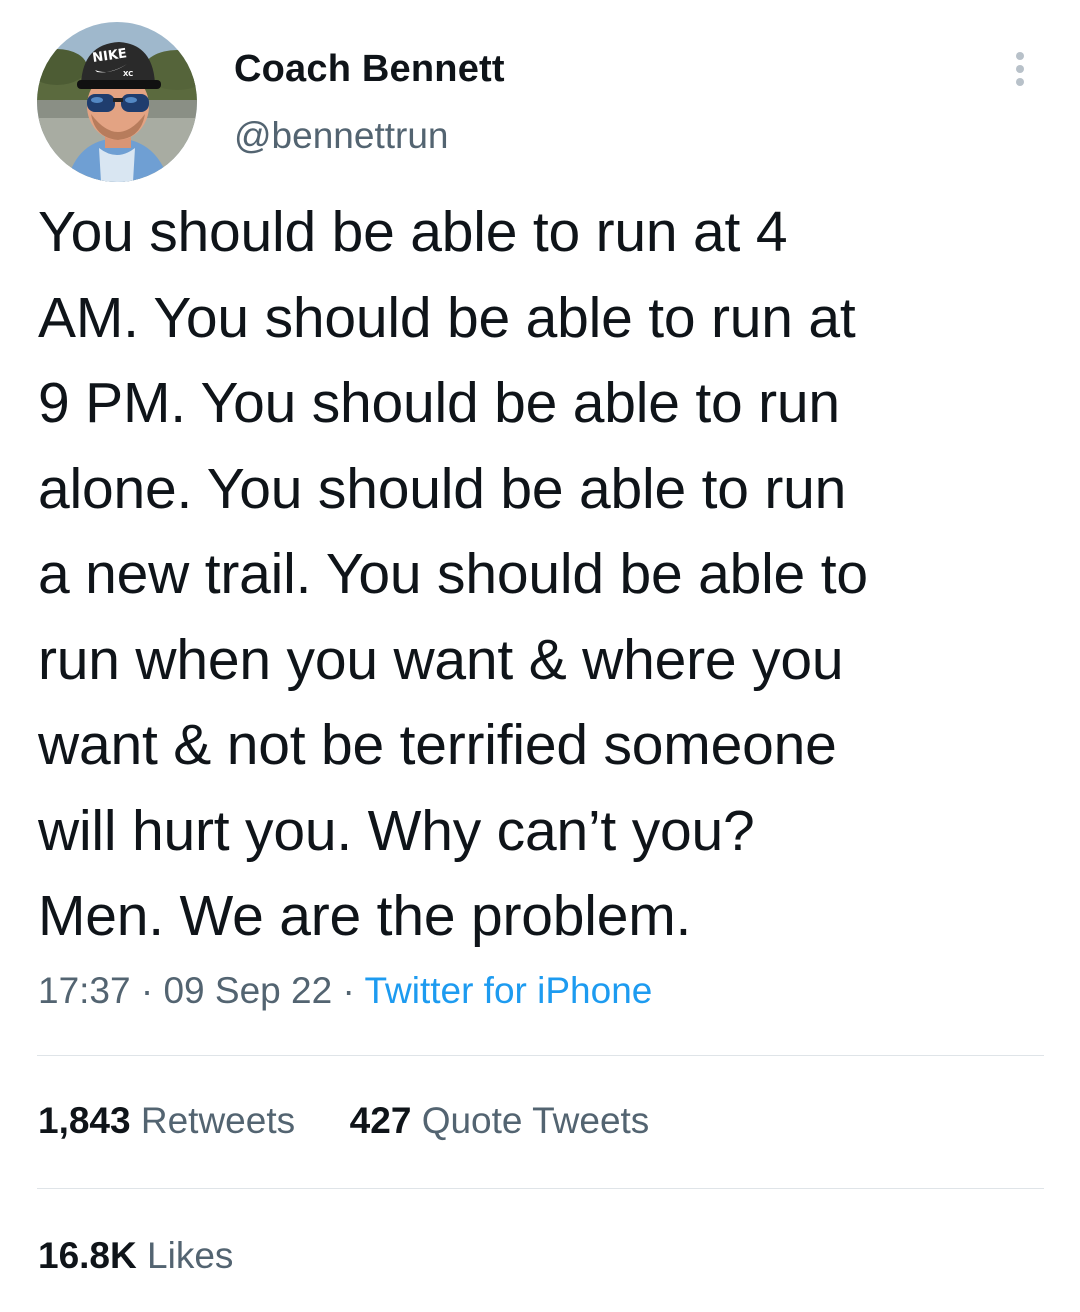  Describe the element at coordinates (369, 69) in the screenshot. I see `author-name: Coach Bennett` at that location.